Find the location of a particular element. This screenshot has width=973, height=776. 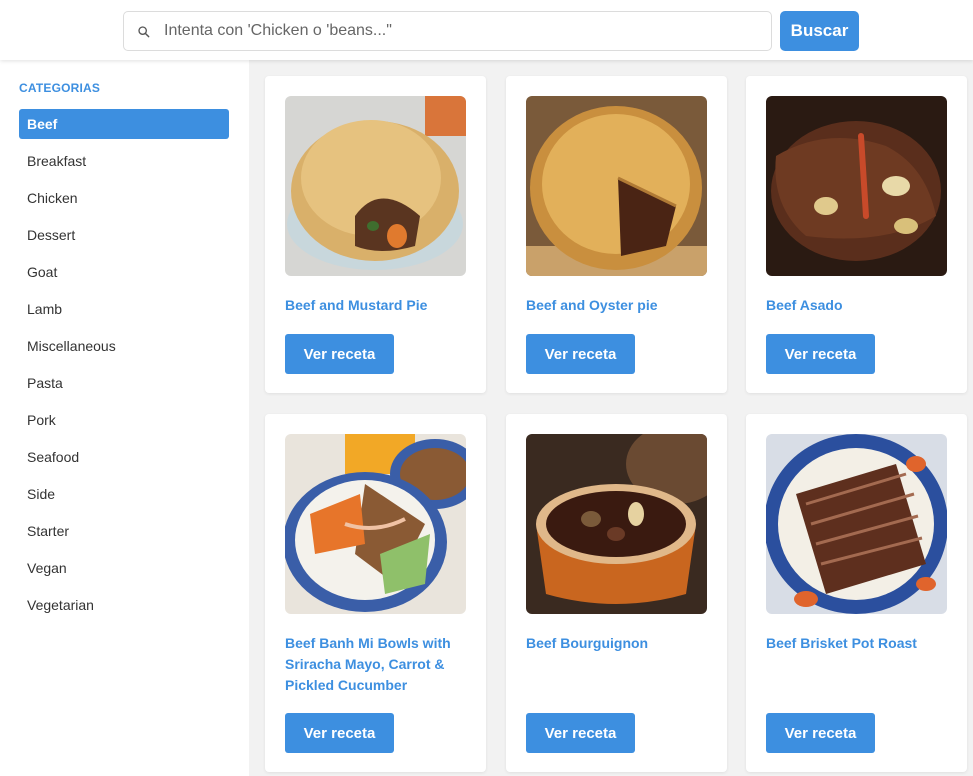

recipe-card: Beef and Mustard Pie Ver receta is located at coordinates (375, 234).